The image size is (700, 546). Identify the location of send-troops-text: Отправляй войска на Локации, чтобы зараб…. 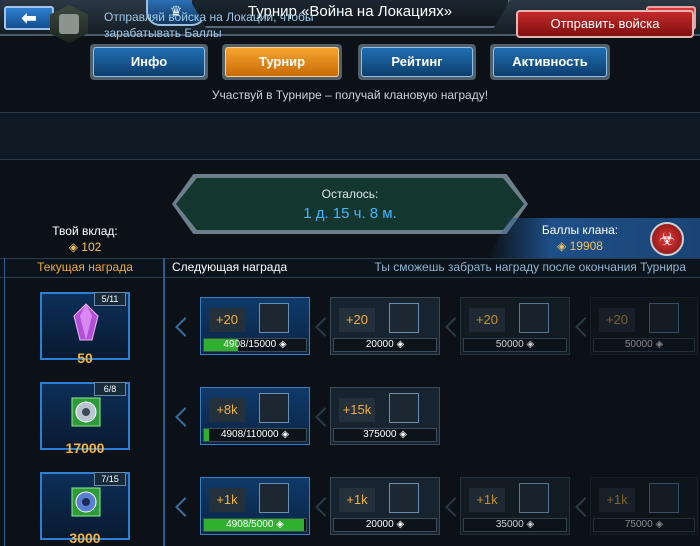
(209, 25).